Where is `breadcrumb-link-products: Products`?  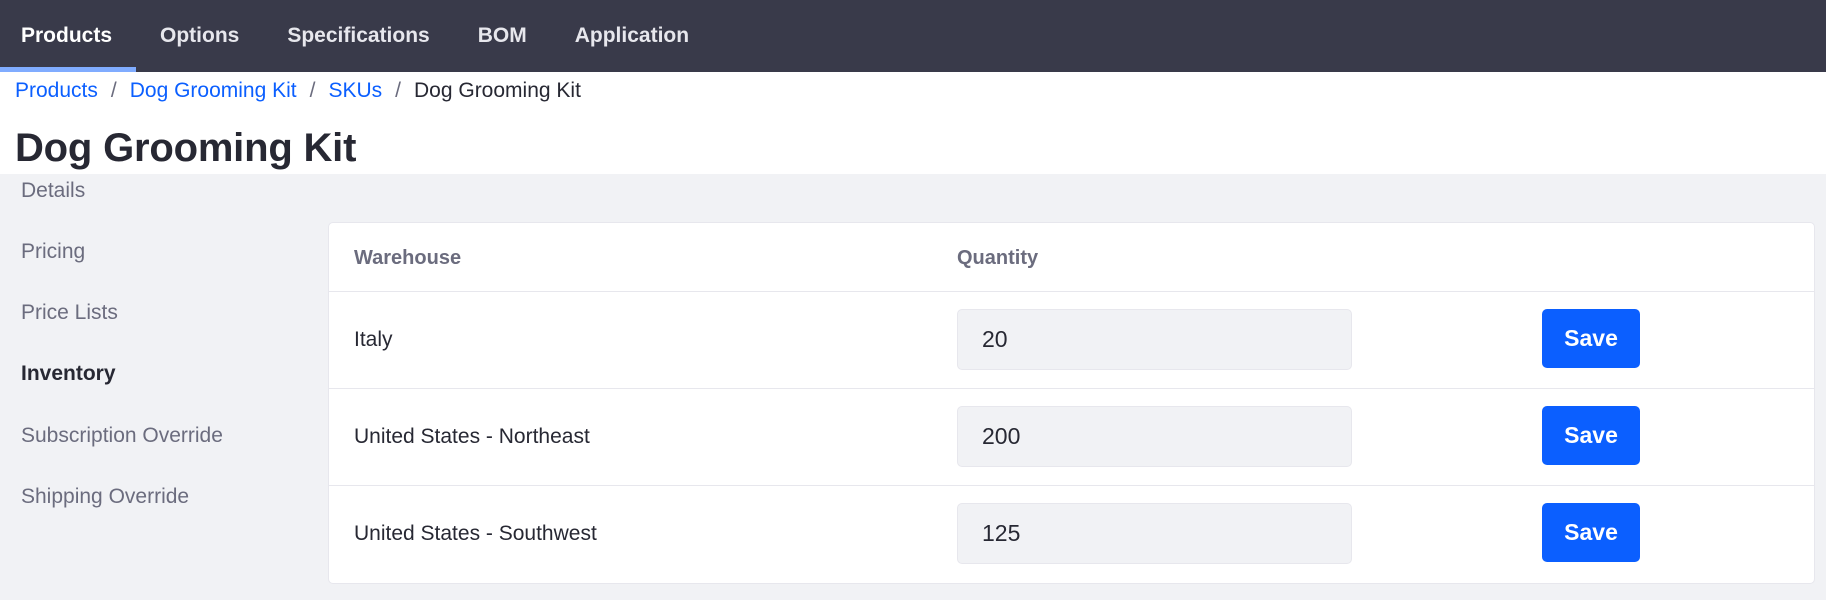 breadcrumb-link-products: Products is located at coordinates (56, 91).